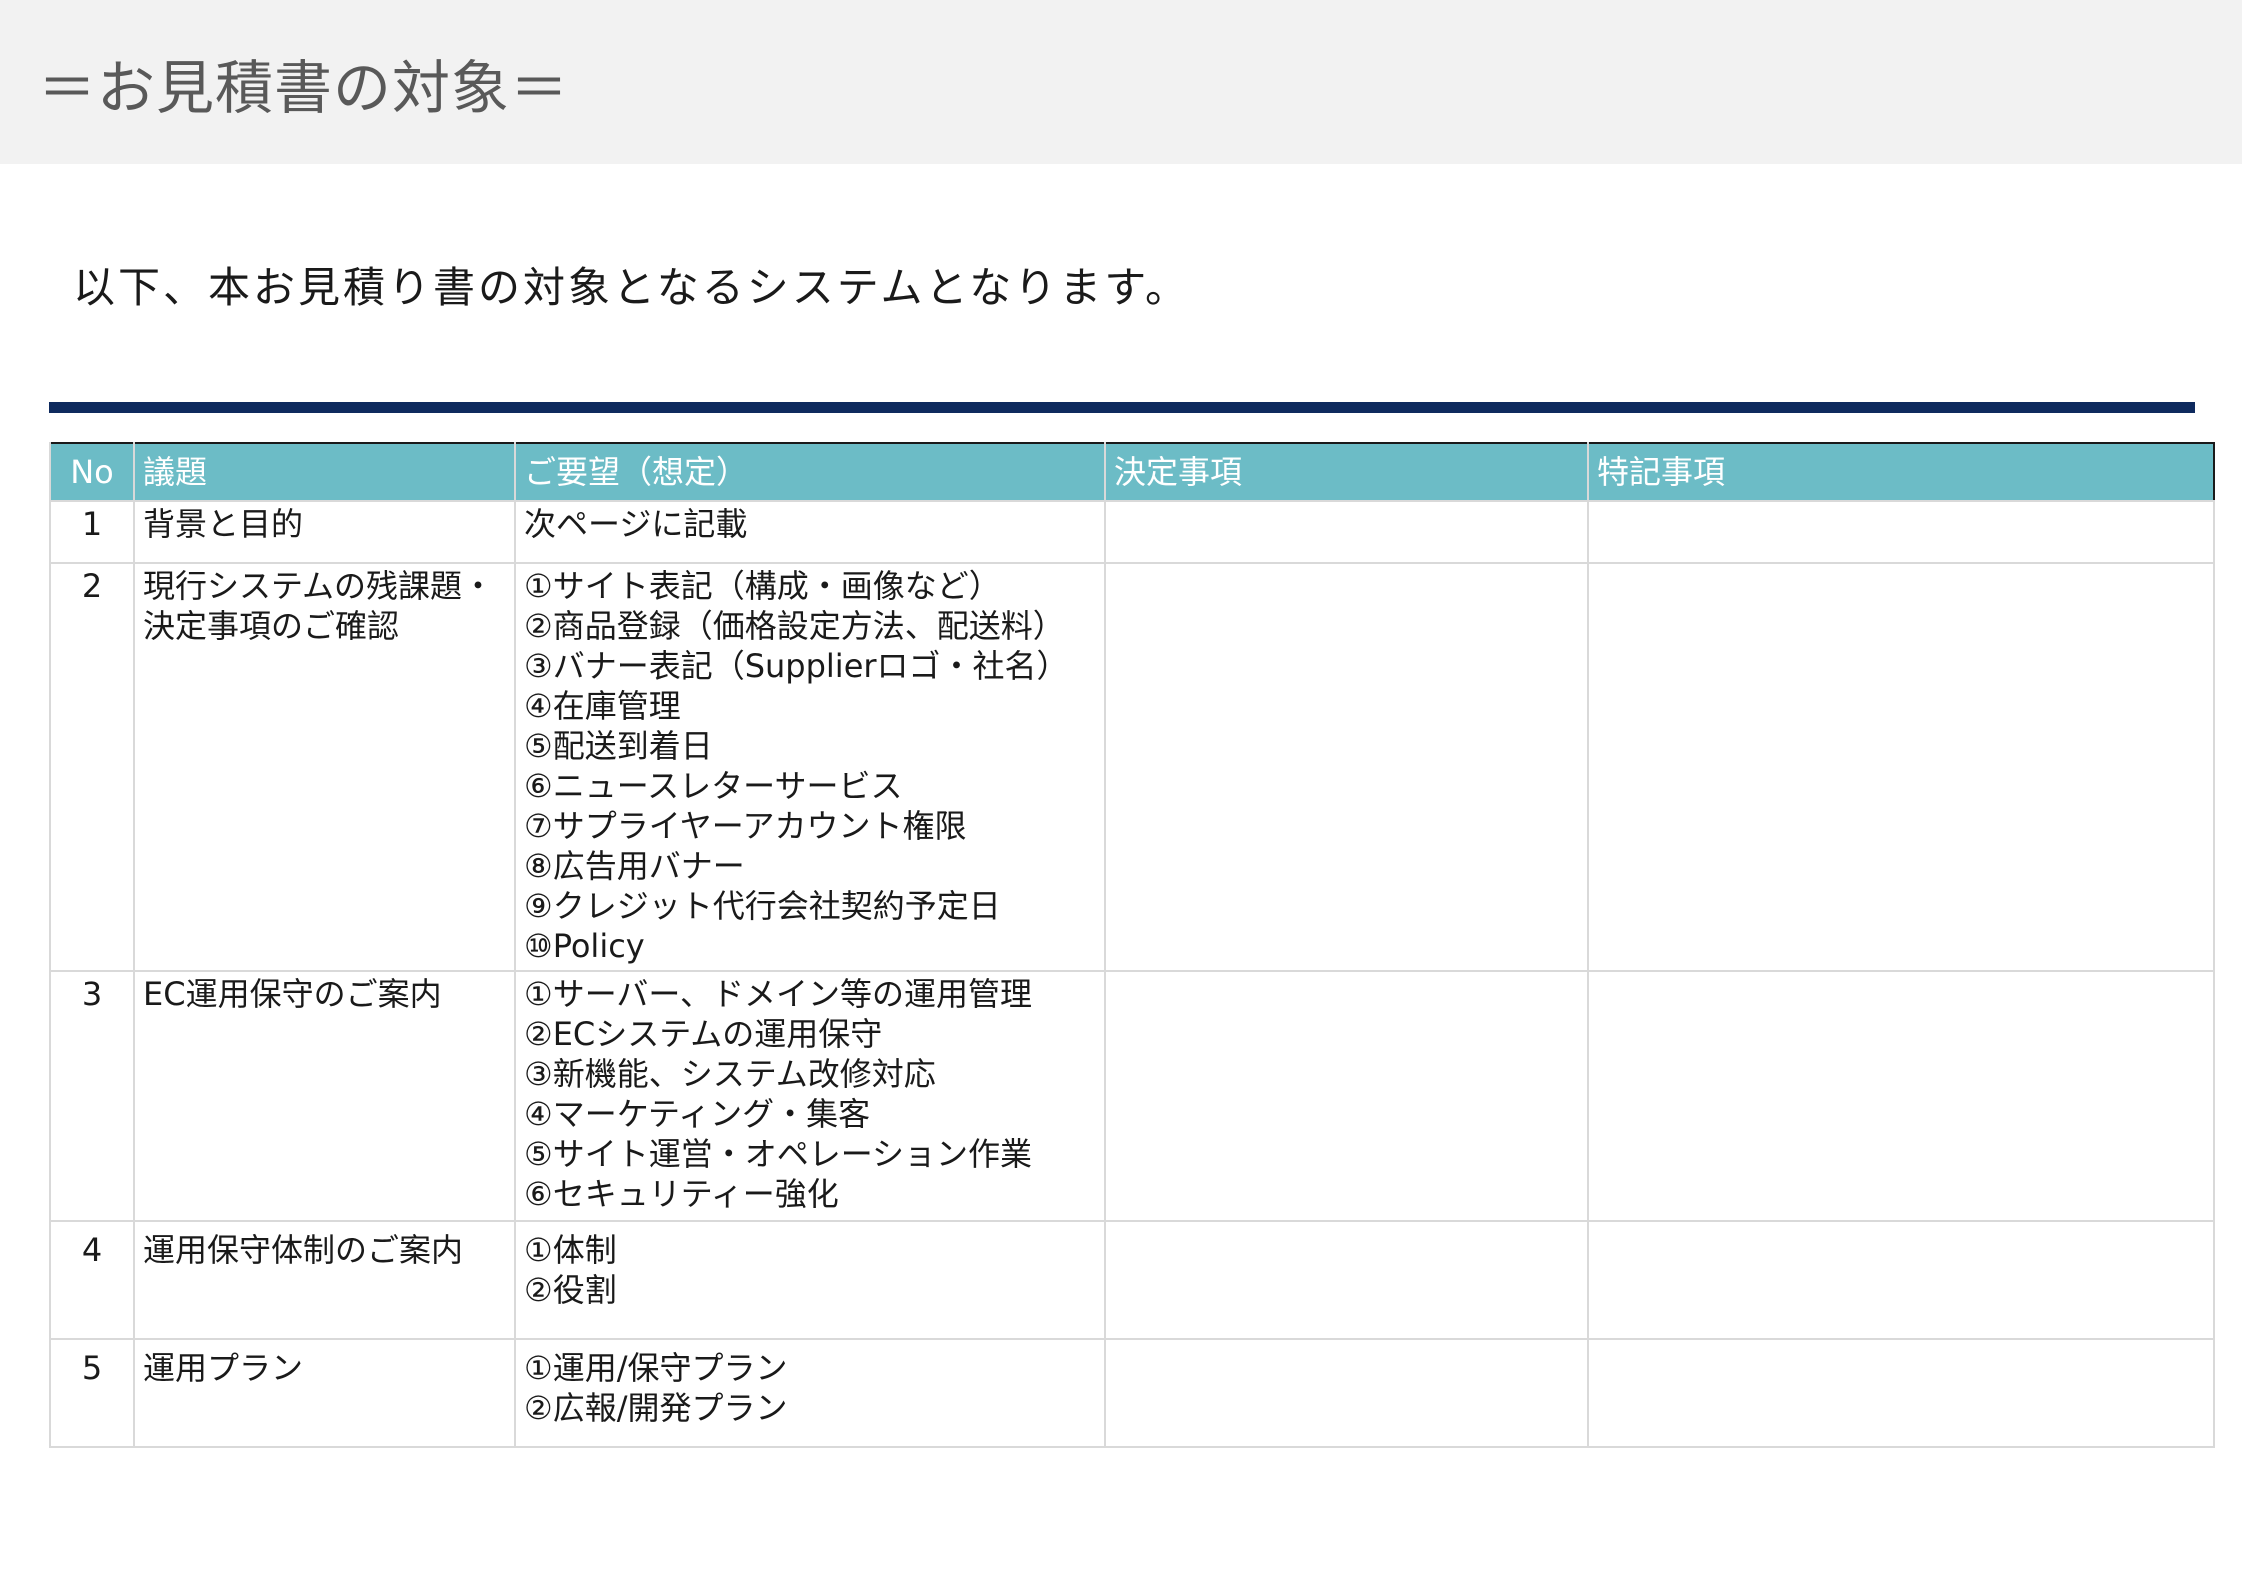 The image size is (2242, 1580). What do you see at coordinates (292, 994) in the screenshot?
I see `topic-text: EC運用保守のご案内` at bounding box center [292, 994].